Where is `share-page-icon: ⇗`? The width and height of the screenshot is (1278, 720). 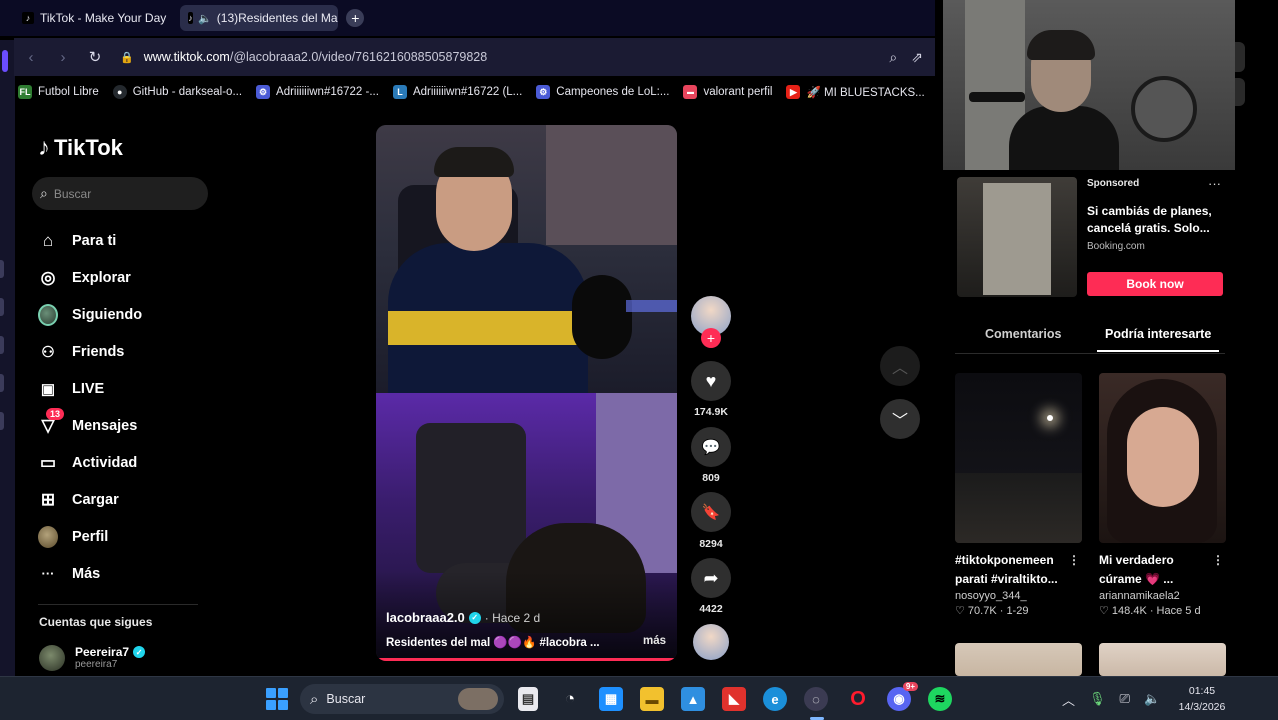
share-page-icon: ⇗ is located at coordinates (917, 57).